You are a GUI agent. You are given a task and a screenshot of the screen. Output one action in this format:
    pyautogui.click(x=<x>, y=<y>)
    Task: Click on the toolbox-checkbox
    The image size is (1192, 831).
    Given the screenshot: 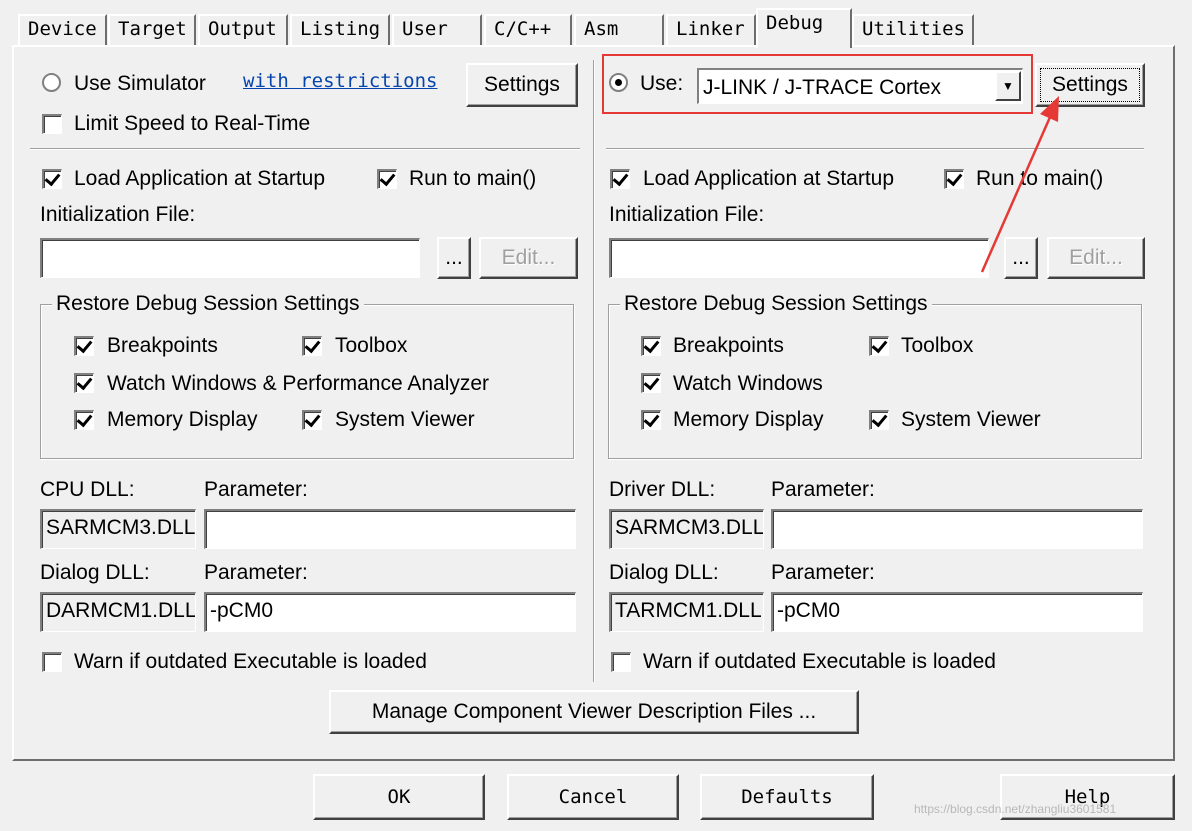 What is the action you would take?
    pyautogui.click(x=312, y=346)
    